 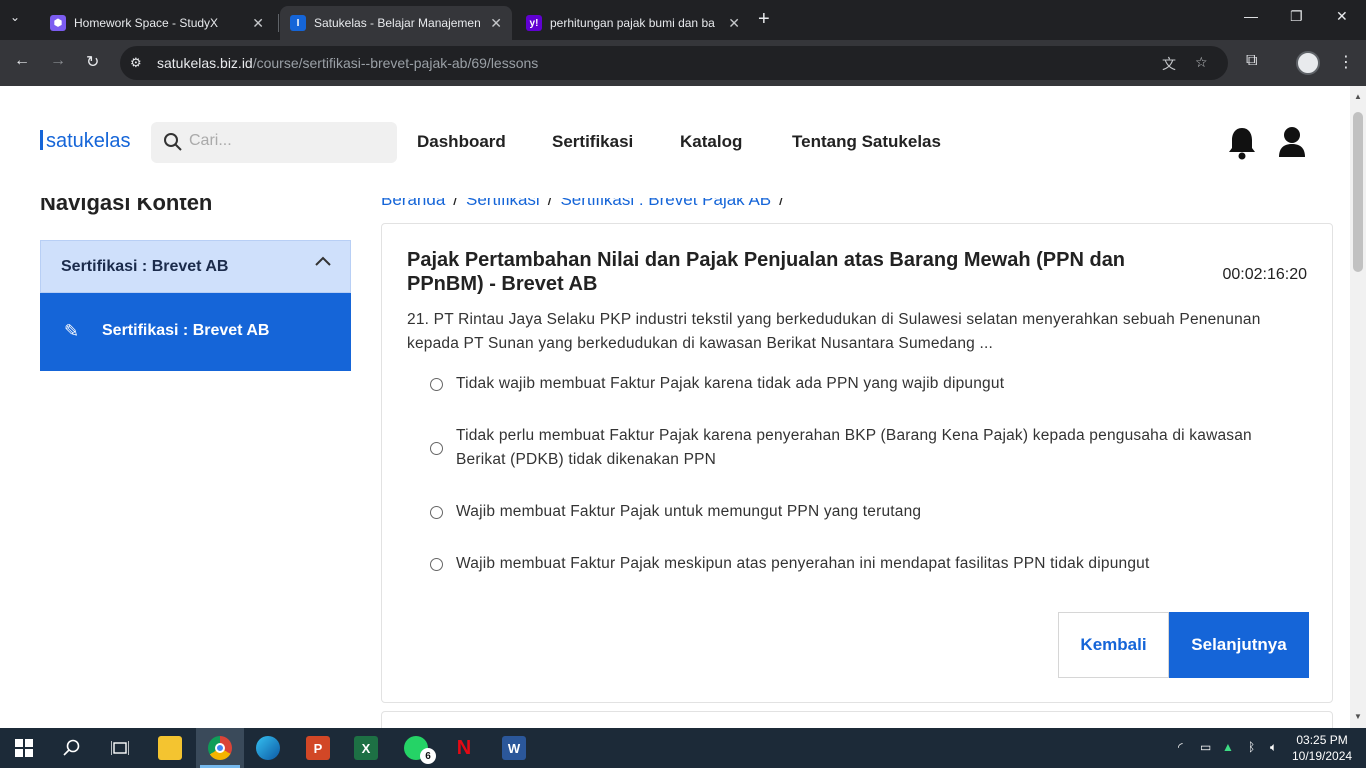 I want to click on satukelas-icon: I, so click(x=298, y=23).